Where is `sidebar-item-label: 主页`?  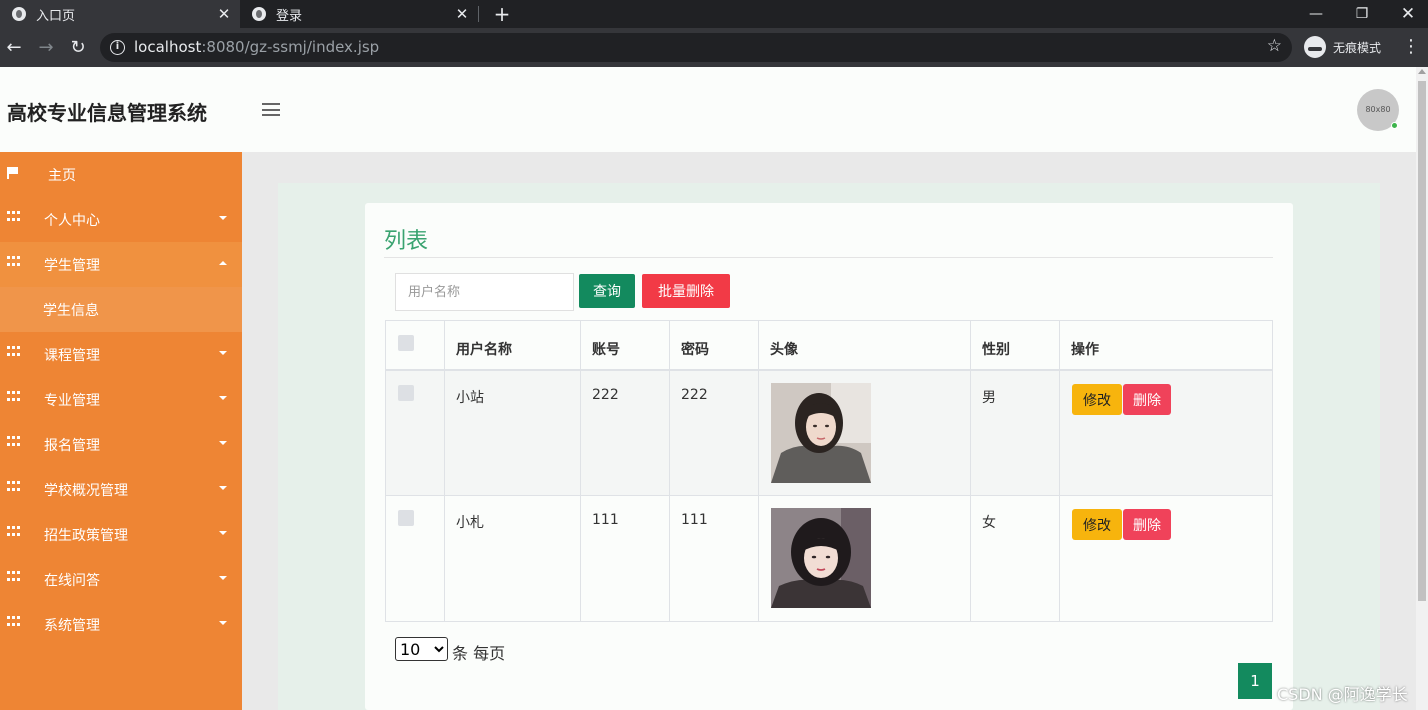 sidebar-item-label: 主页 is located at coordinates (62, 176).